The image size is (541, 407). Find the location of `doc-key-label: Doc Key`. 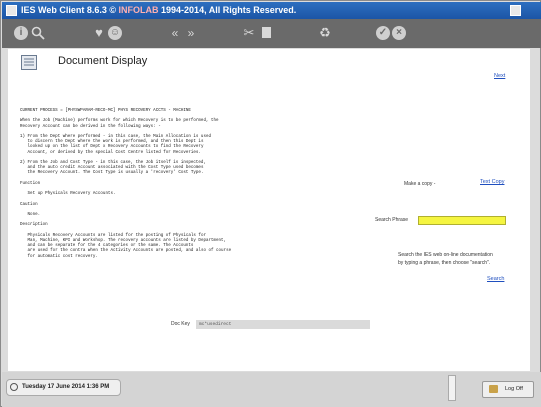

doc-key-label: Doc Key is located at coordinates (180, 324).